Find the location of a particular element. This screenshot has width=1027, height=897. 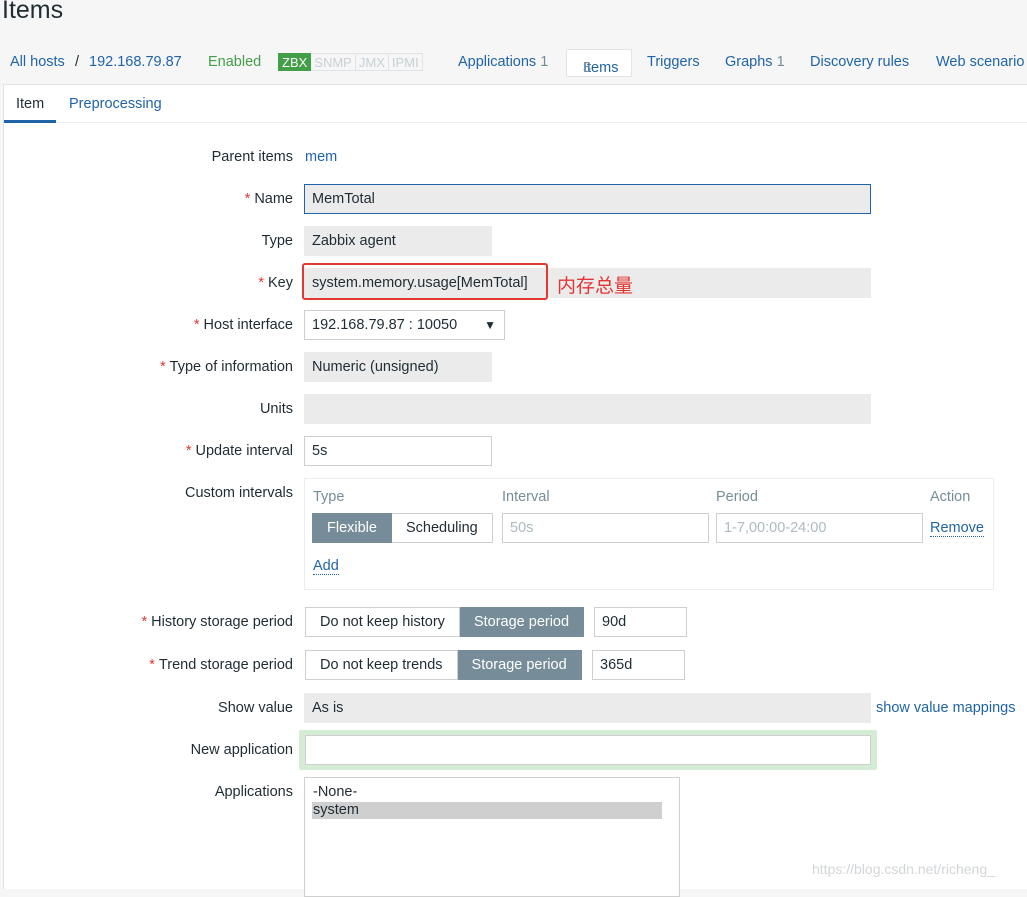

zbx-badge: ZBX is located at coordinates (295, 62).